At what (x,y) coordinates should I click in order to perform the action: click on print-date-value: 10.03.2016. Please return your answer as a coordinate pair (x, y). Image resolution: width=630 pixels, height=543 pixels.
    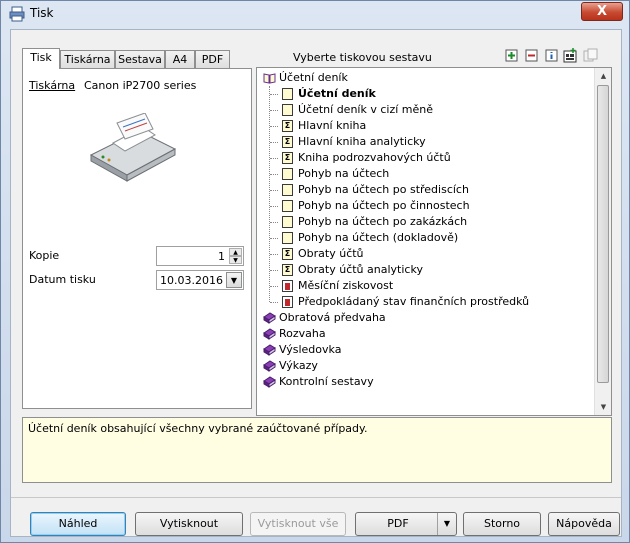
    Looking at the image, I should click on (191, 280).